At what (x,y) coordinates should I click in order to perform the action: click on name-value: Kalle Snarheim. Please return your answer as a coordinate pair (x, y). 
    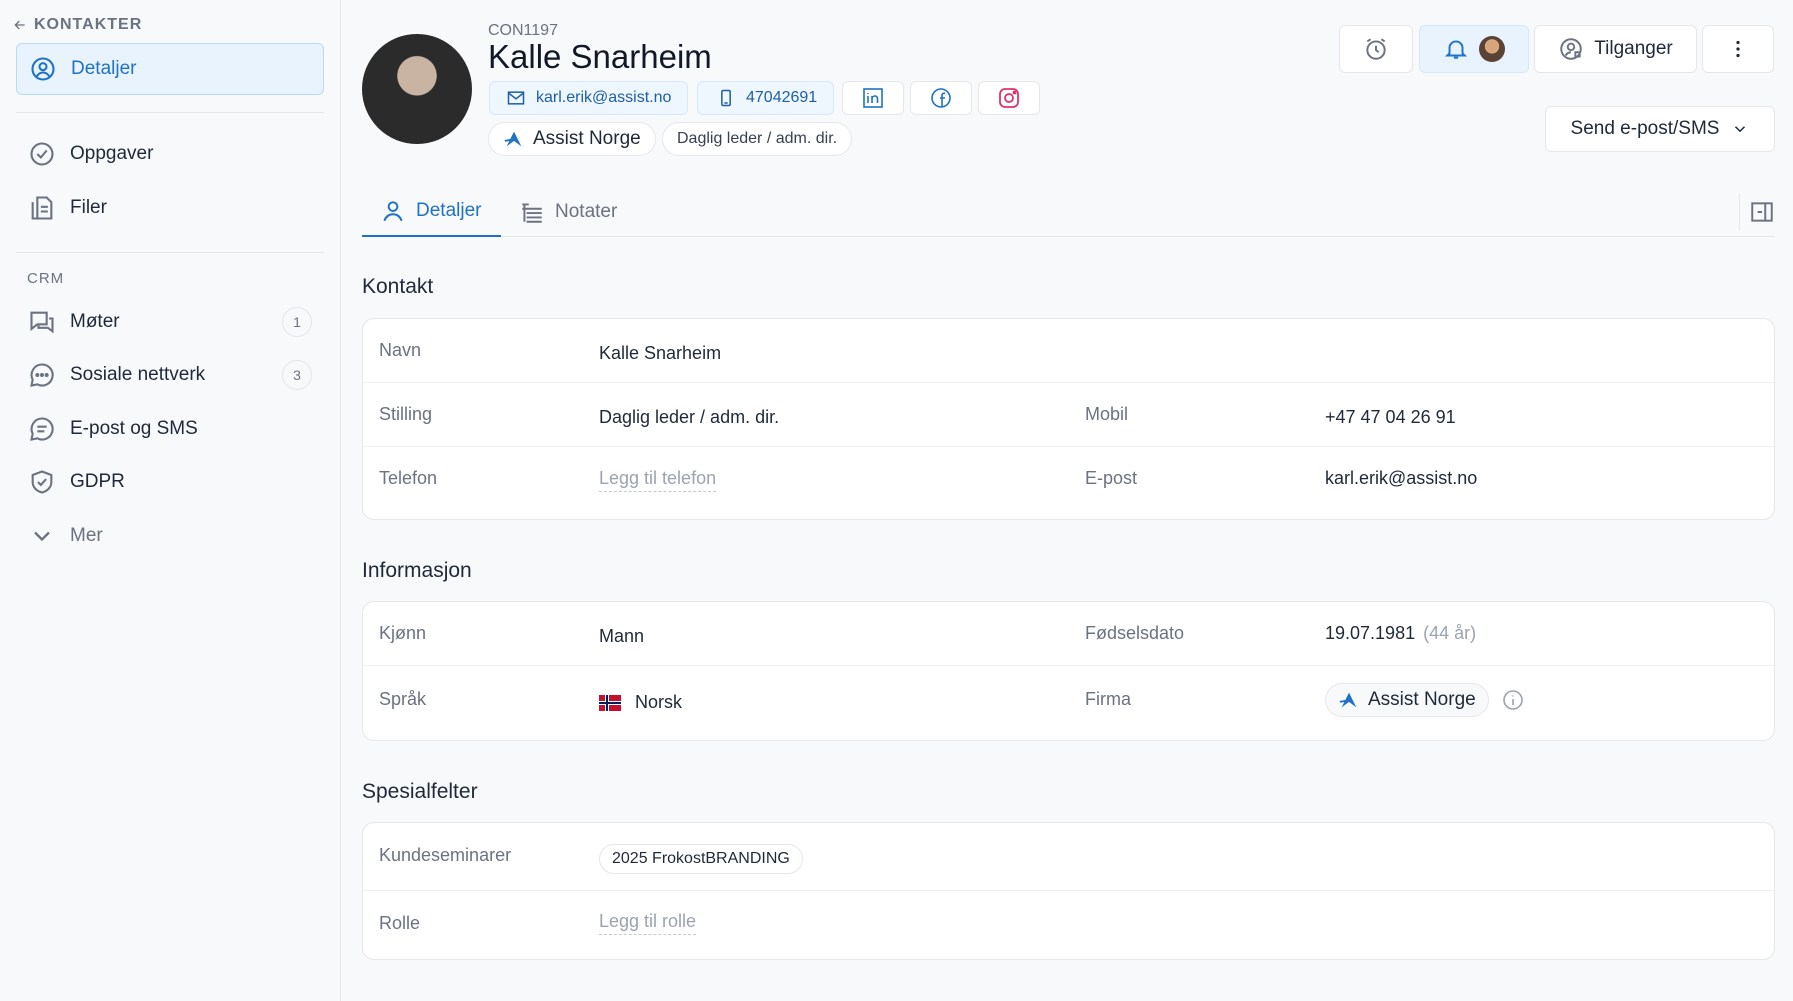
    Looking at the image, I should click on (660, 353).